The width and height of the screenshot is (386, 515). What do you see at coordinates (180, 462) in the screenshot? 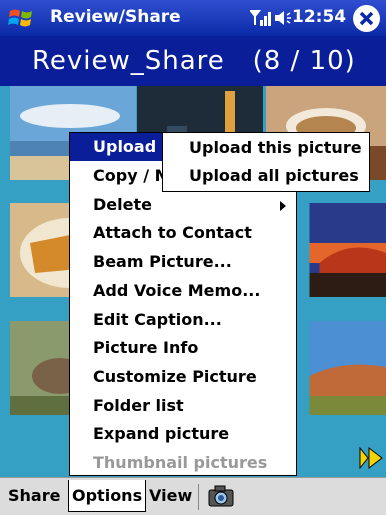
I see `menu-label: Thumbnail pictures` at bounding box center [180, 462].